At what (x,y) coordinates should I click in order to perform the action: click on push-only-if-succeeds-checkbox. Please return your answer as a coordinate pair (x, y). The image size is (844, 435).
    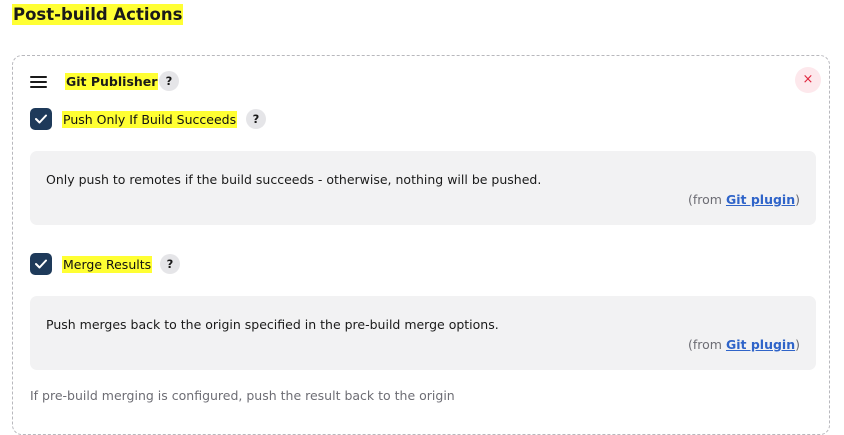
    Looking at the image, I should click on (41, 119).